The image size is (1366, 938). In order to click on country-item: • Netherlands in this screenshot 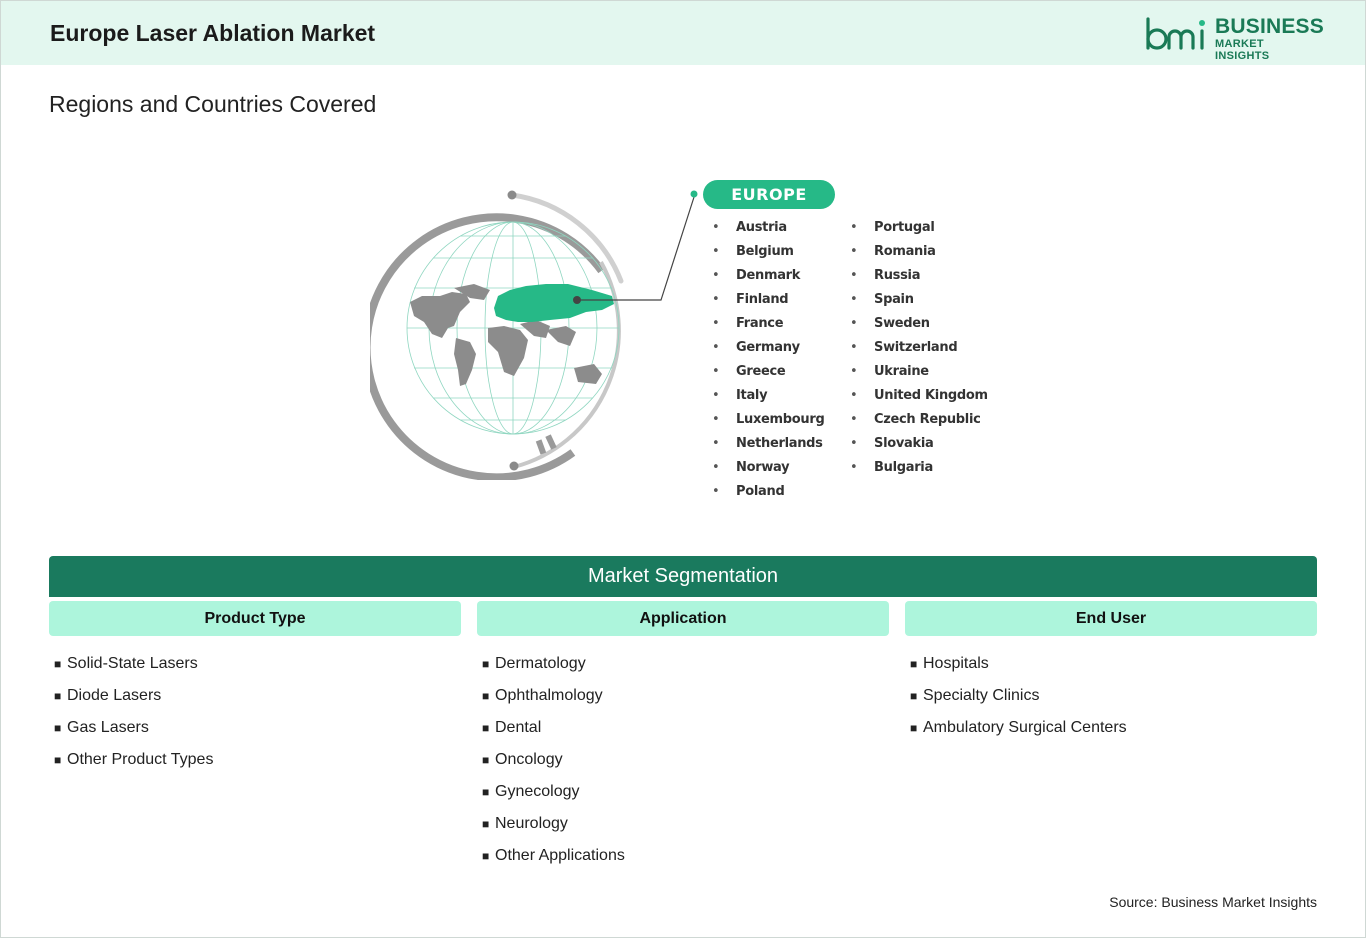, I will do `click(767, 443)`.